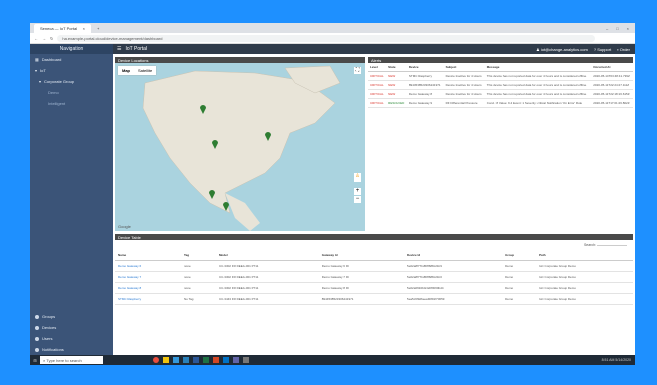 The width and height of the screenshot is (657, 385). Describe the element at coordinates (538, 49) in the screenshot. I see `user-icon: ♟` at that location.